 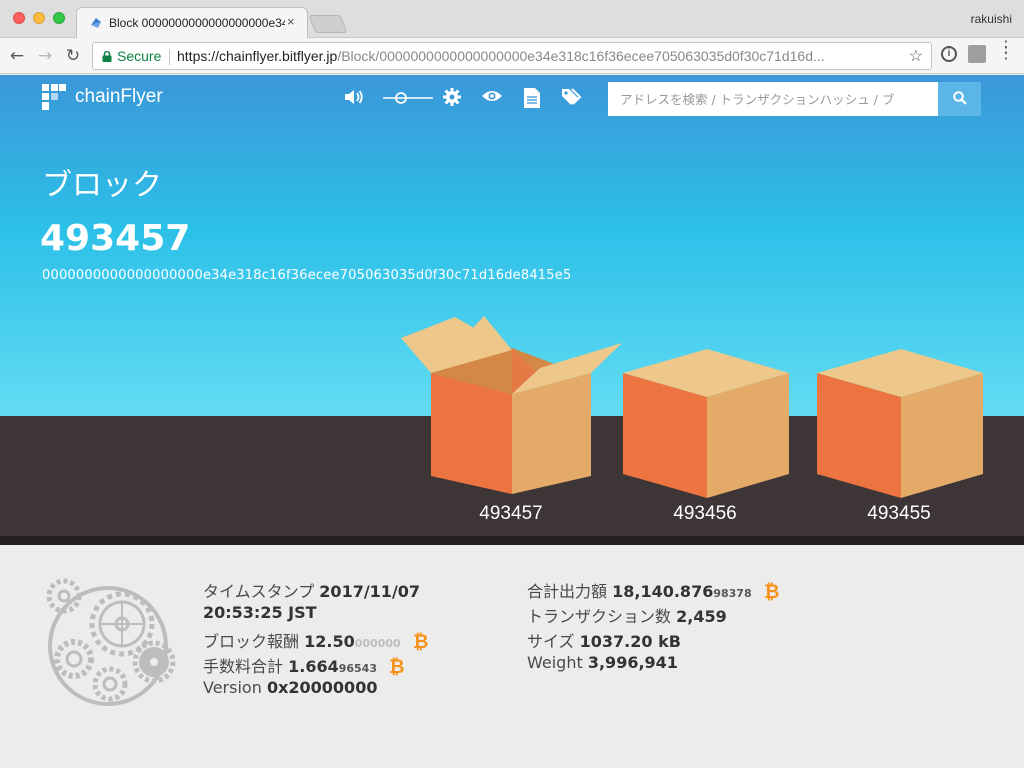 I want to click on current-block-box, so click(x=512, y=405).